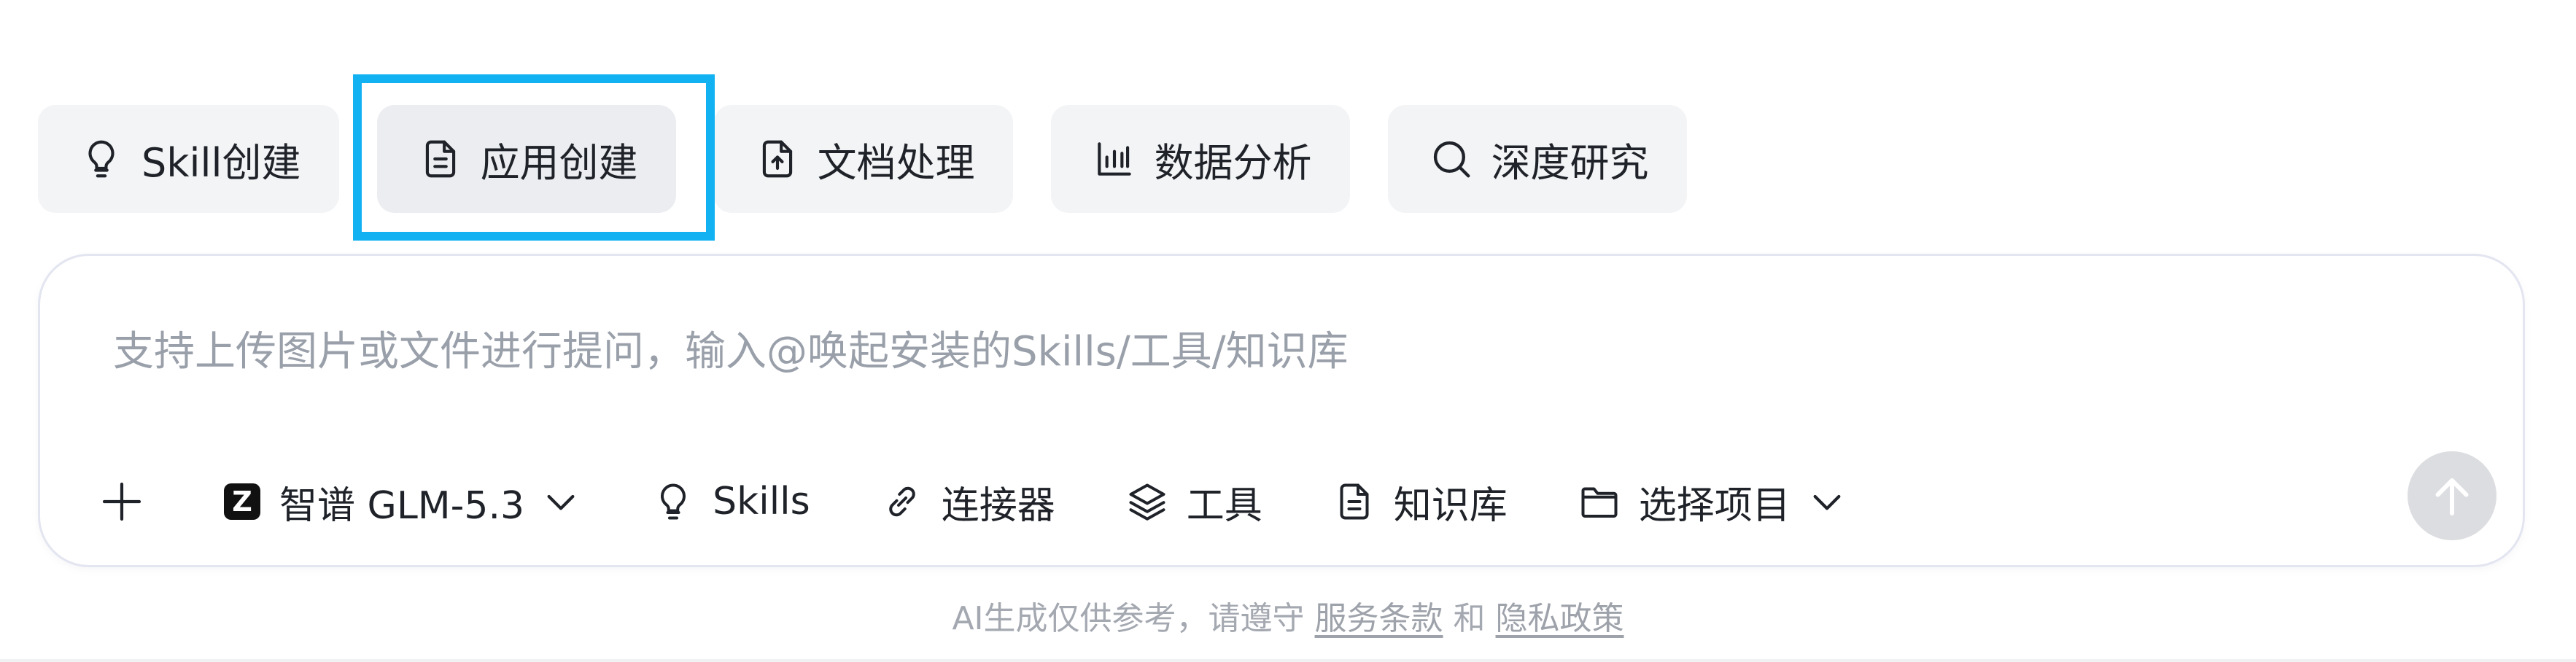 This screenshot has width=2576, height=662. What do you see at coordinates (122, 501) in the screenshot?
I see `add-attachment-button` at bounding box center [122, 501].